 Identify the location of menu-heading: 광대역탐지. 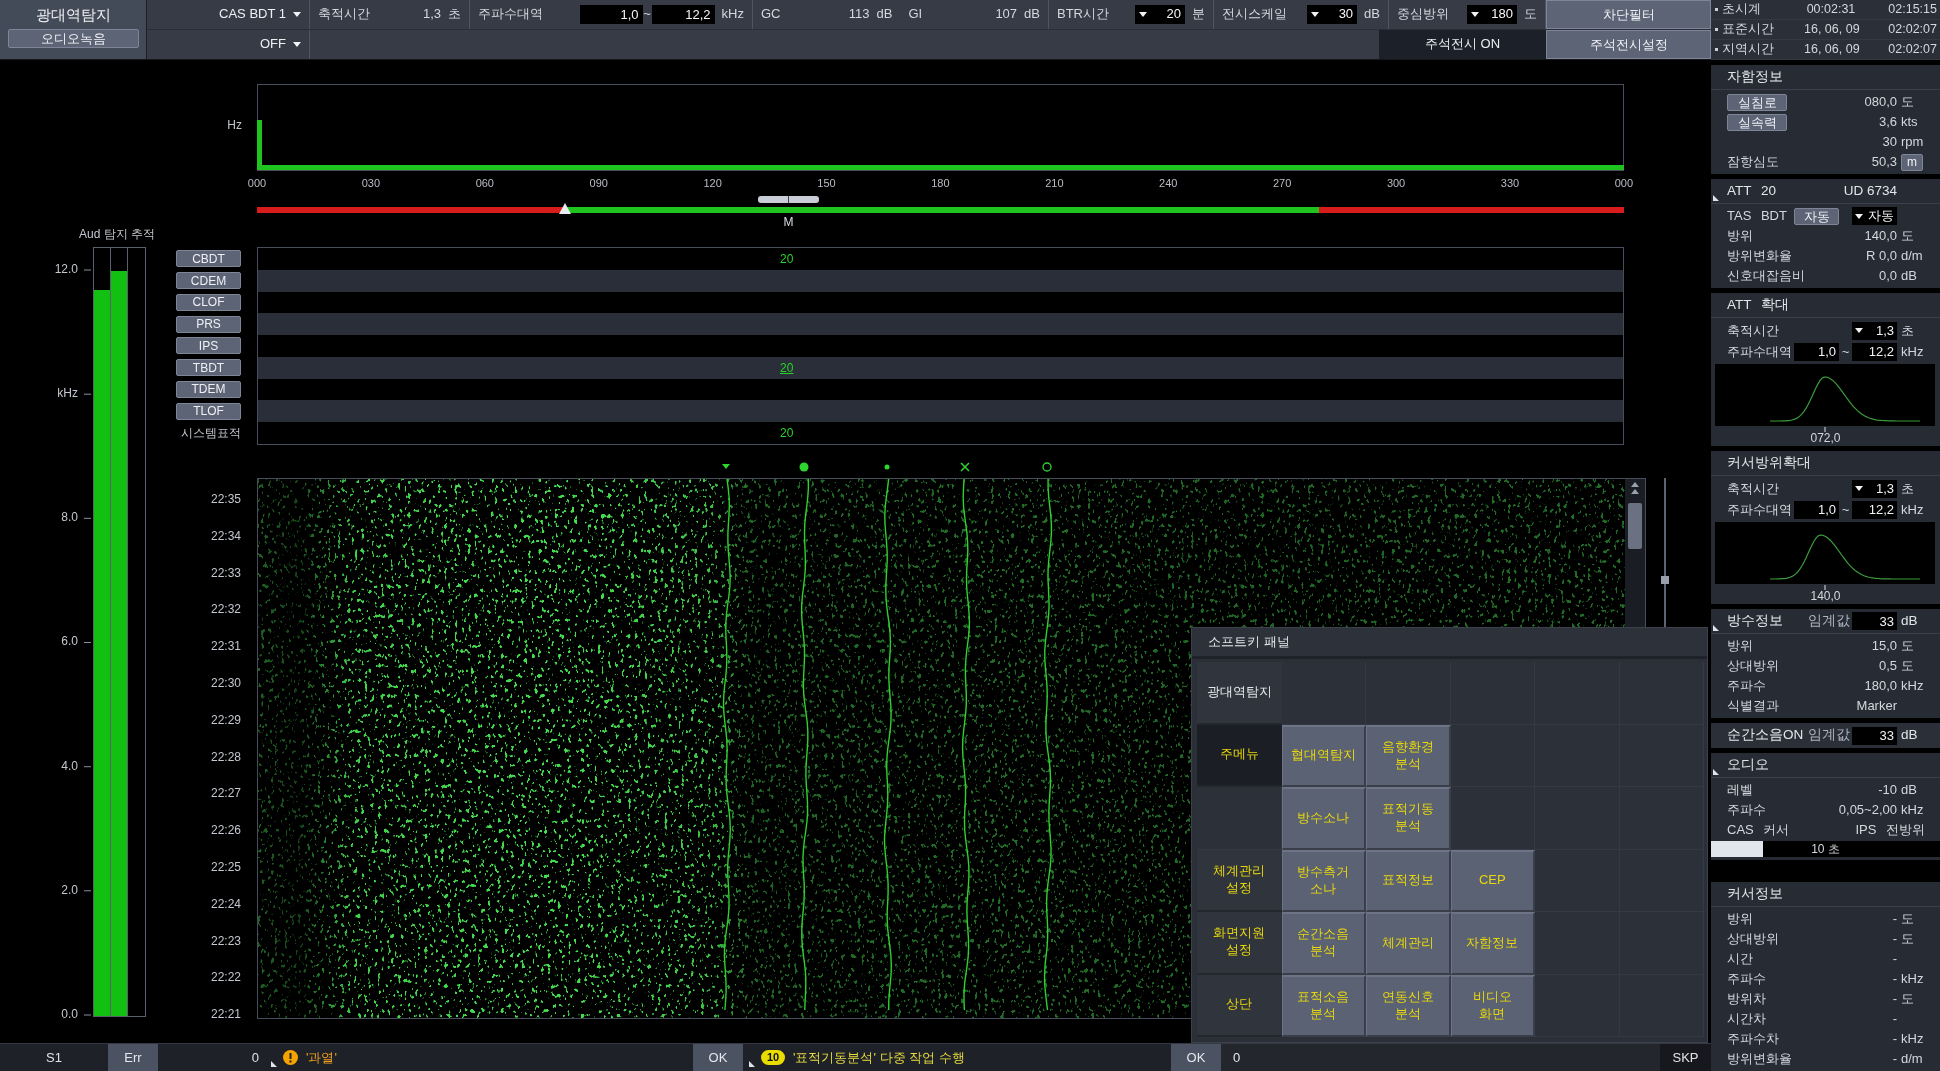
(1239, 693).